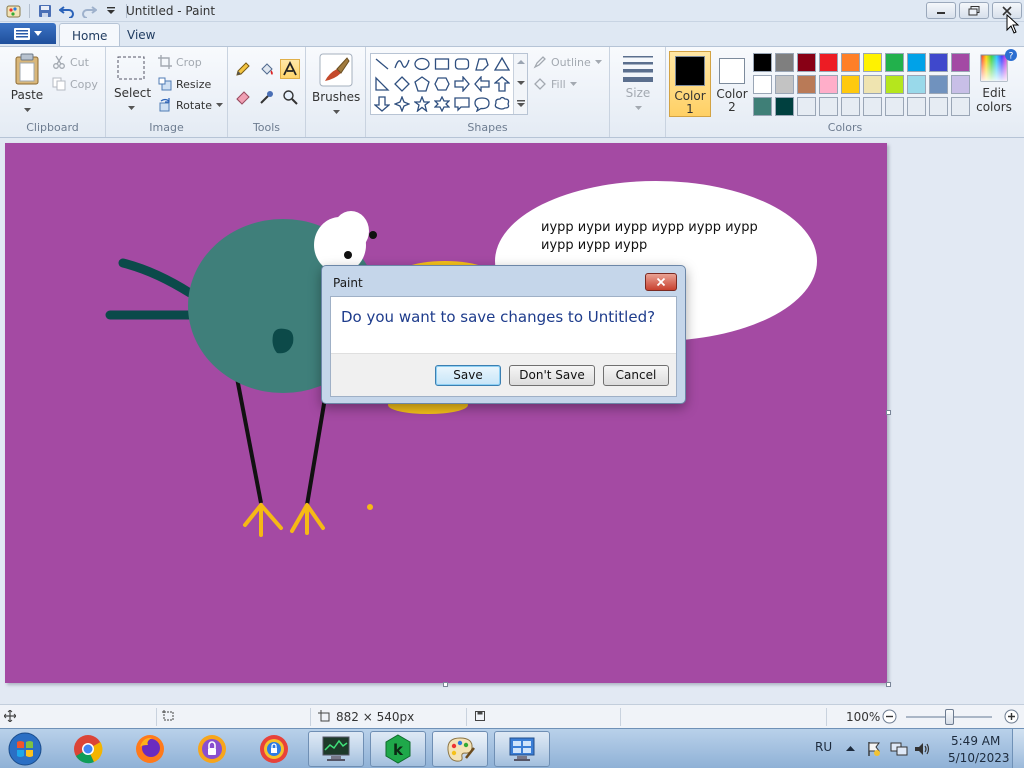  What do you see at coordinates (75, 84) in the screenshot?
I see `copy-button: Copy` at bounding box center [75, 84].